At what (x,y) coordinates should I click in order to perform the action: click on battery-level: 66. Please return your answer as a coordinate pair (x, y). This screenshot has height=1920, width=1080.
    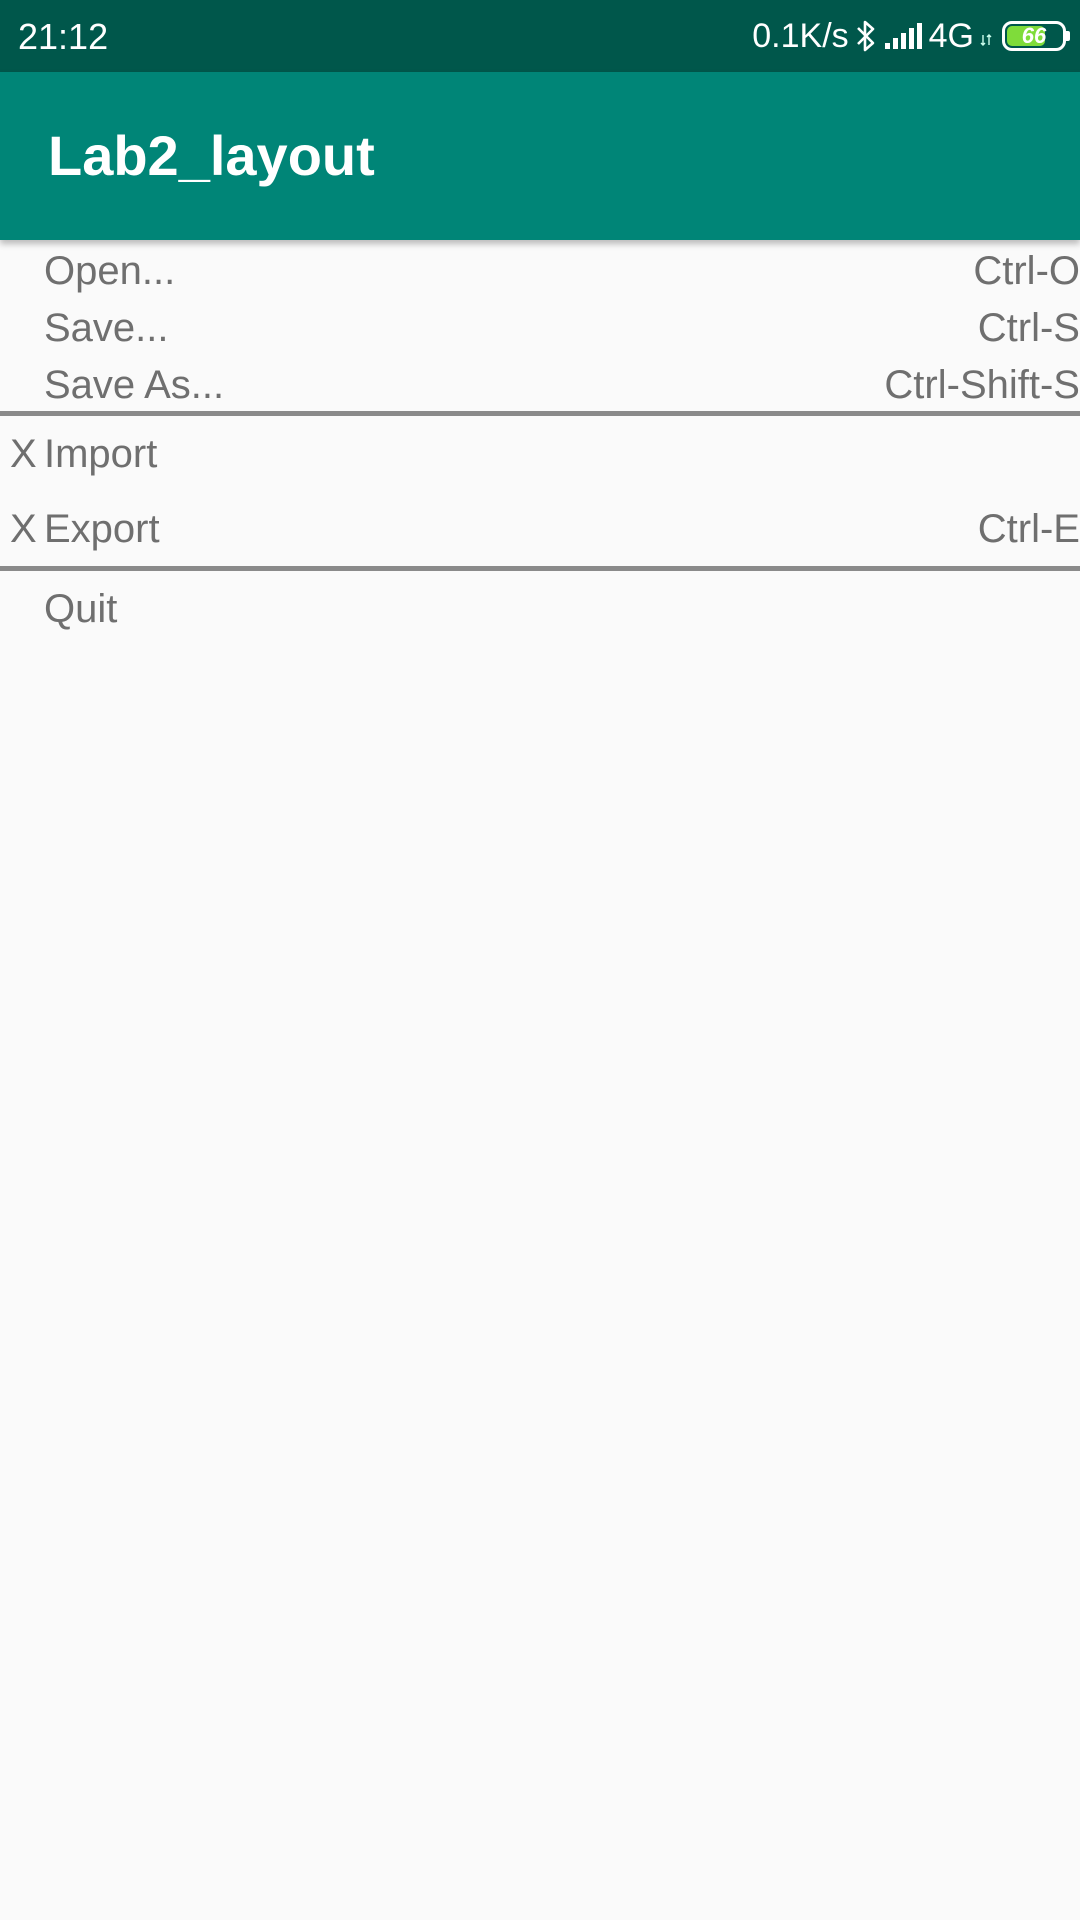
    Looking at the image, I should click on (1034, 35).